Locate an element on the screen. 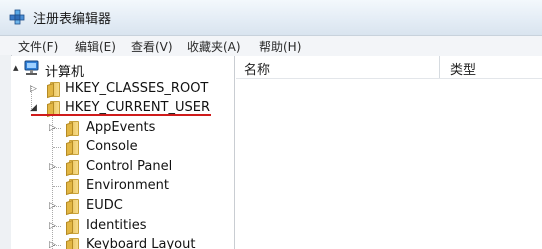 Image resolution: width=542 pixels, height=249 pixels. collapse-arrow-icon: ▴ is located at coordinates (16, 67).